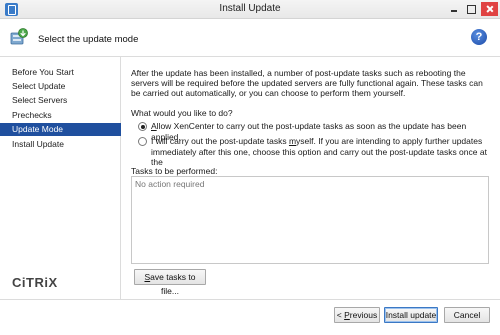  Describe the element at coordinates (182, 113) in the screenshot. I see `question-label: What would you like to do?` at that location.